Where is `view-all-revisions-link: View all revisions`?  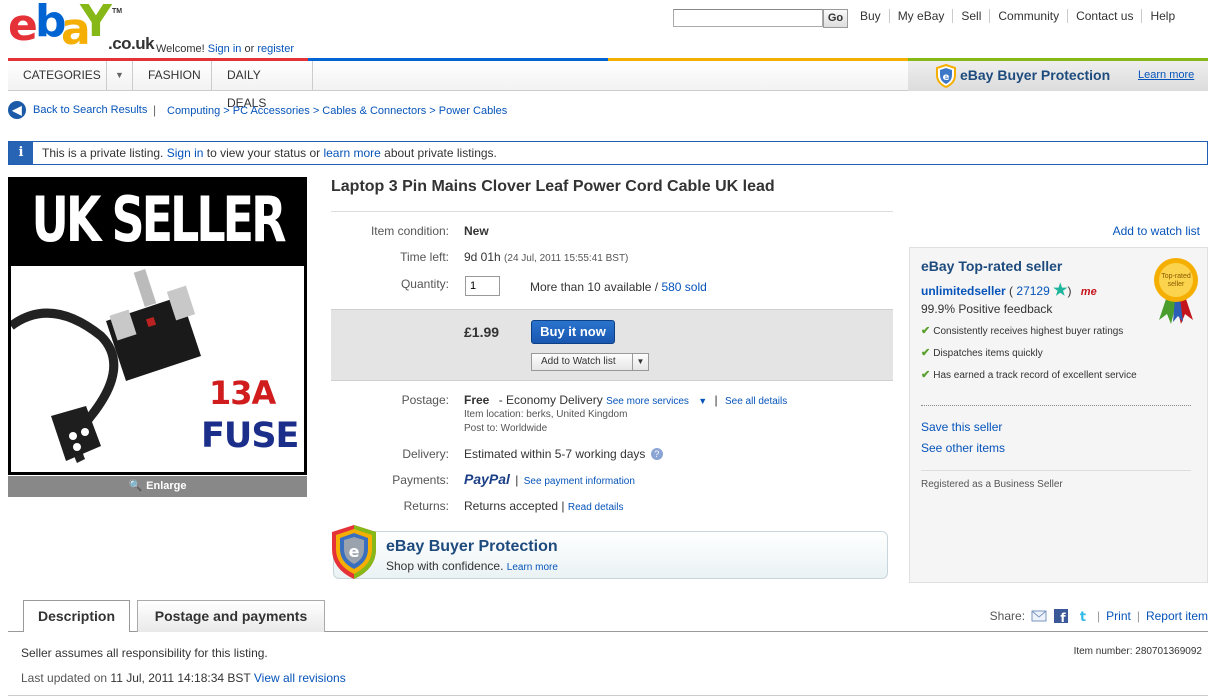
view-all-revisions-link: View all revisions is located at coordinates (300, 678).